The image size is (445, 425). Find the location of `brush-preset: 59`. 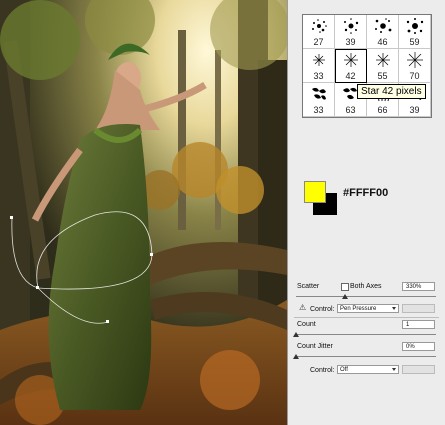

brush-preset: 59 is located at coordinates (415, 32).